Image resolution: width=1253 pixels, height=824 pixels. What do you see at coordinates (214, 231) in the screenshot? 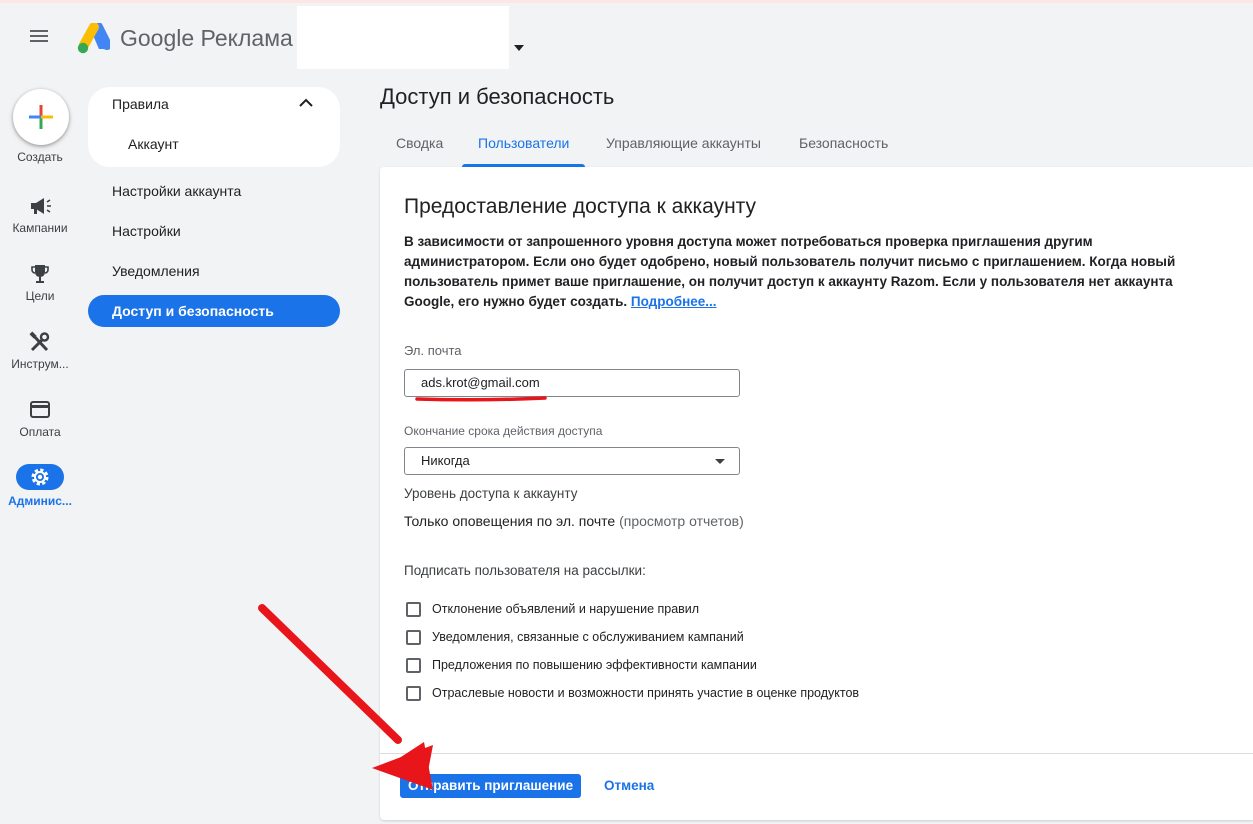
I see `subnav-item-settings: Настройки` at bounding box center [214, 231].